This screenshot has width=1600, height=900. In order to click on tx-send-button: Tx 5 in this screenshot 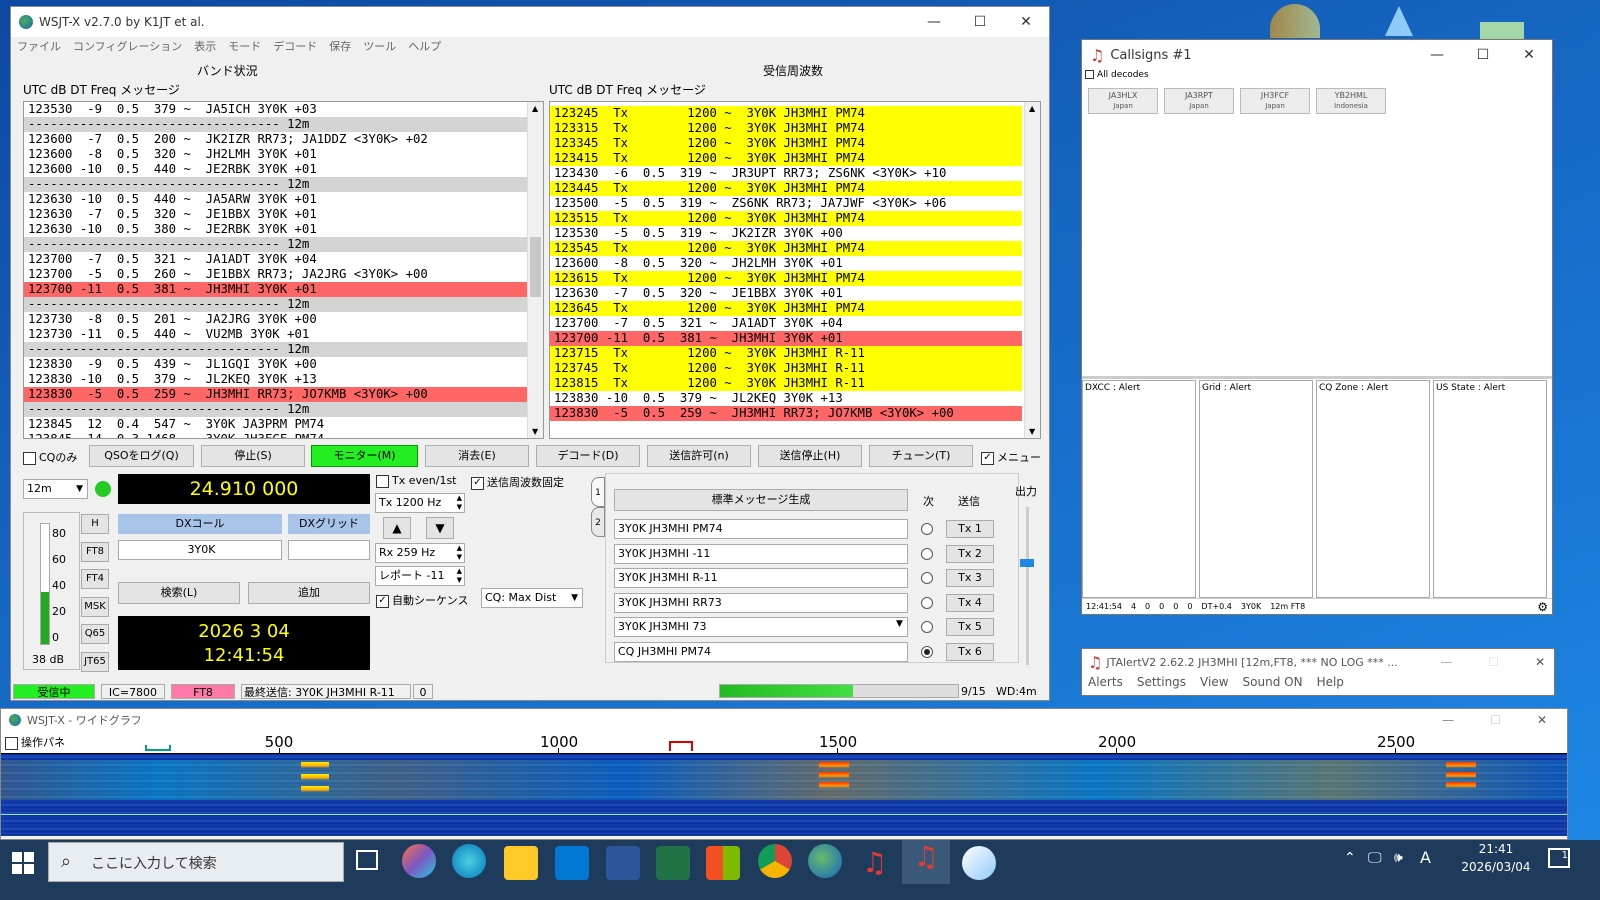, I will do `click(970, 627)`.